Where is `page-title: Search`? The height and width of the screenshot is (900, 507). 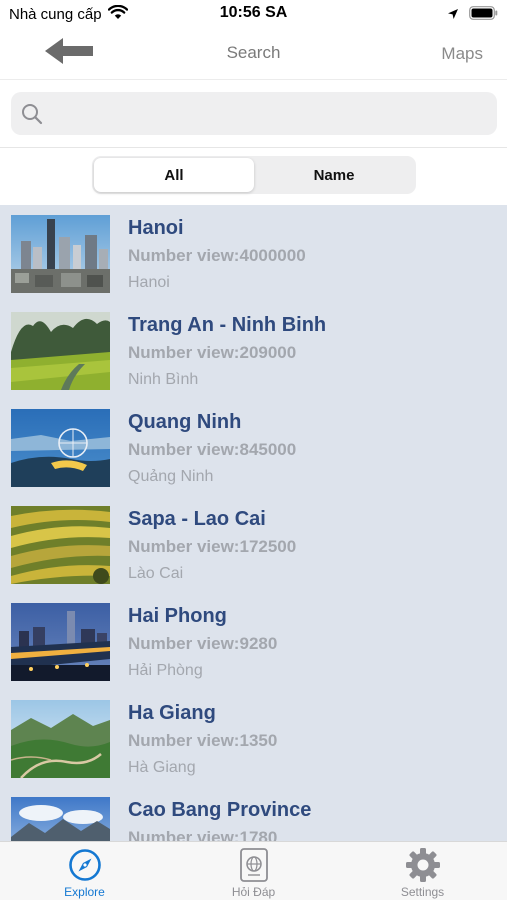 page-title: Search is located at coordinates (253, 52).